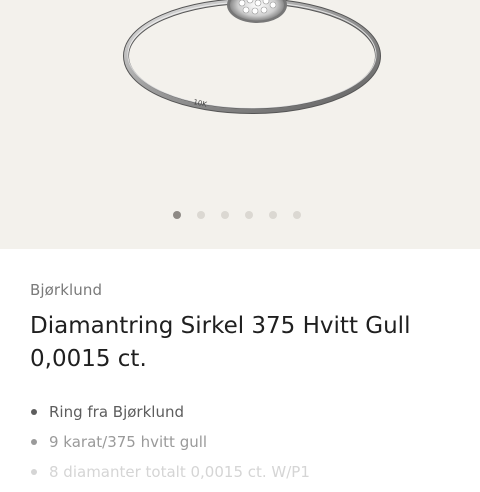 The image size is (480, 492). Describe the element at coordinates (237, 215) in the screenshot. I see `gallery-pagination` at that location.